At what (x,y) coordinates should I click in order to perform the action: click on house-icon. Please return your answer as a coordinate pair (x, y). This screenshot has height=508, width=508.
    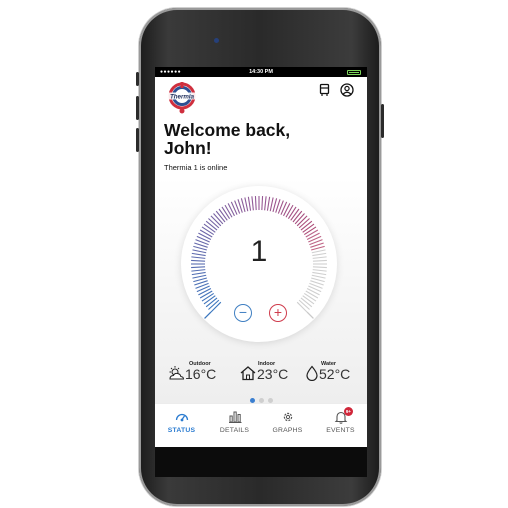
    Looking at the image, I should click on (248, 373).